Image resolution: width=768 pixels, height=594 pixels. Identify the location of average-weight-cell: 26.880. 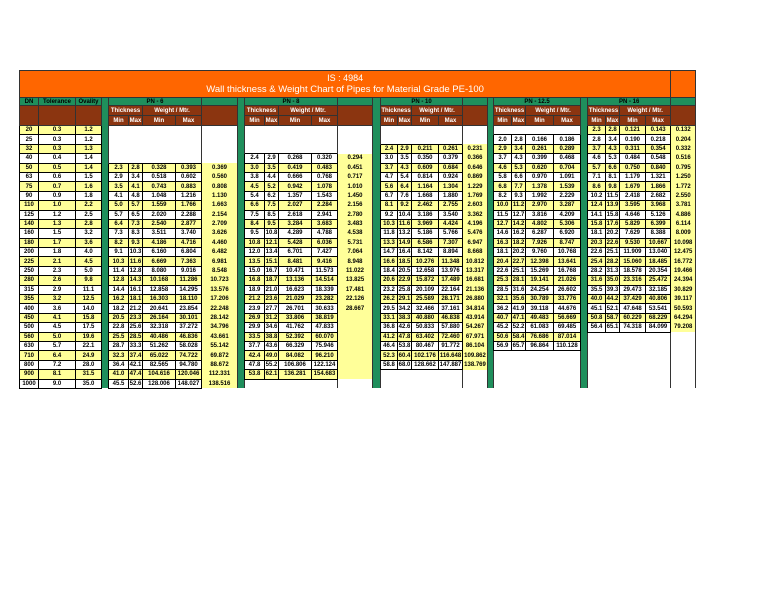
(475, 299).